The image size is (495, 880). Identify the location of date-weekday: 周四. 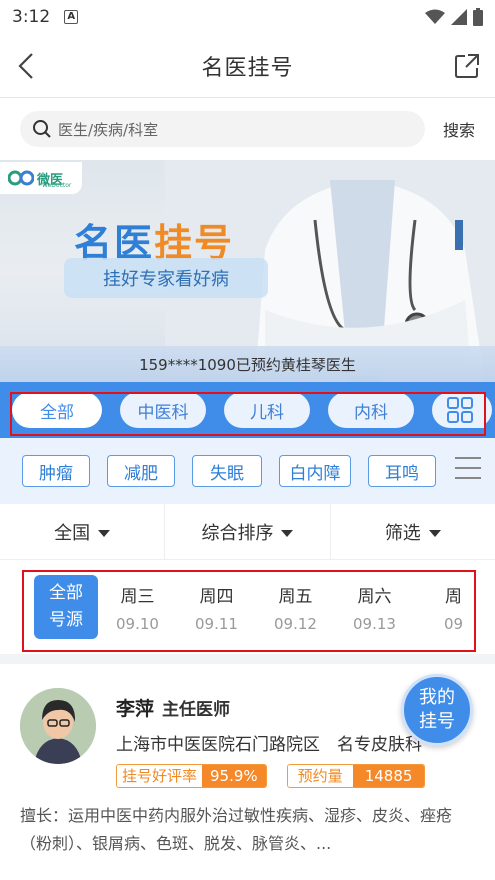
(216, 596).